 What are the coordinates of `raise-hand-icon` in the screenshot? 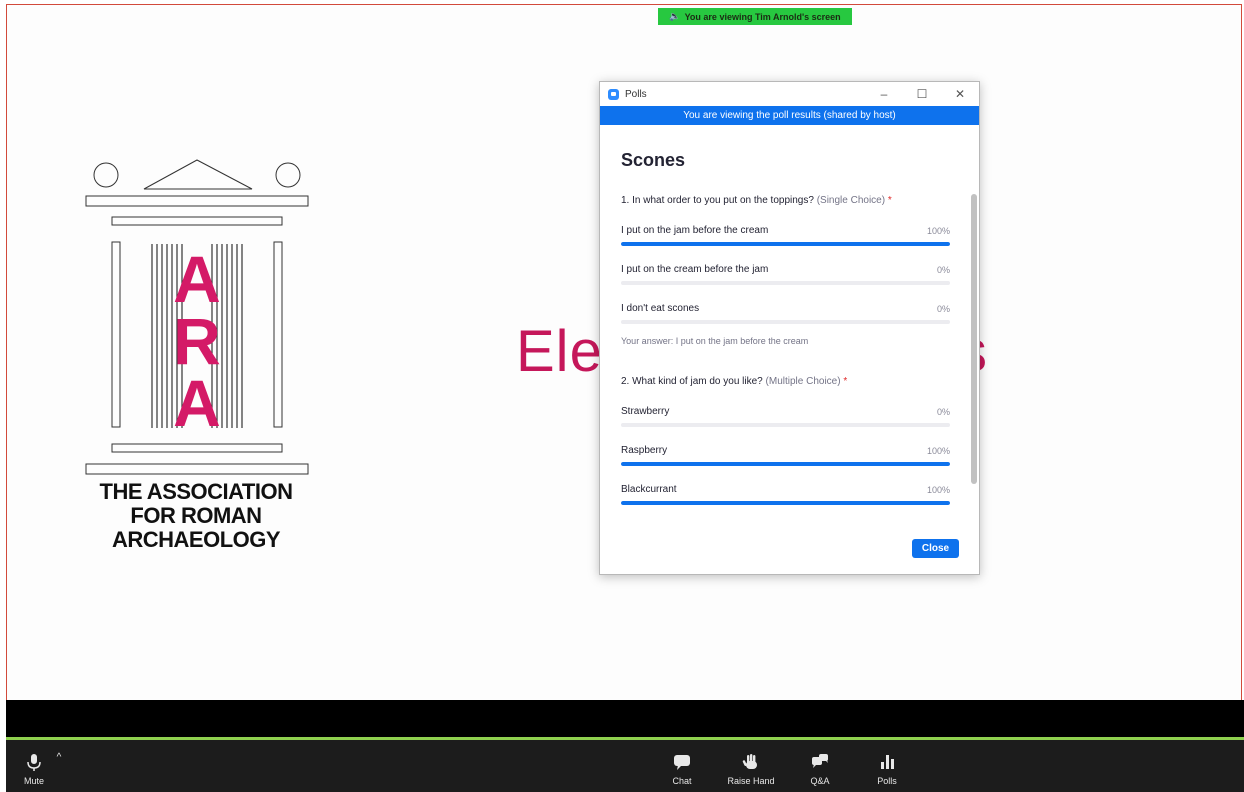 It's located at (749, 761).